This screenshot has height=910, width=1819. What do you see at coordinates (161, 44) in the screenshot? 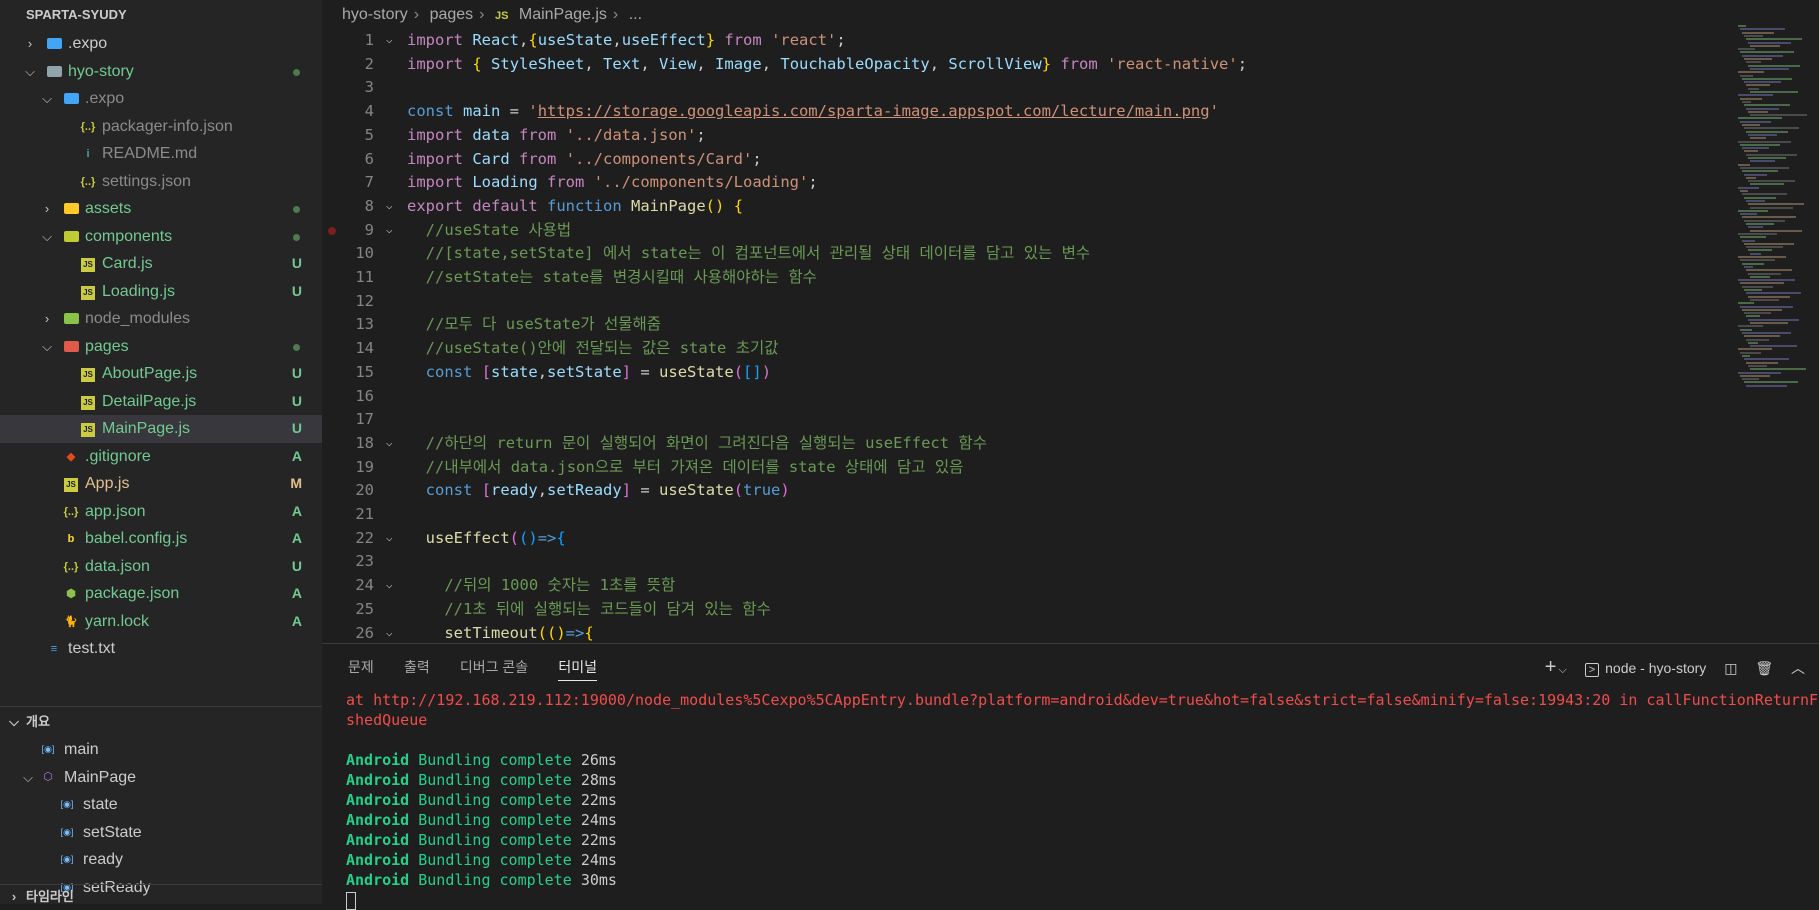
I see `folder-item: › .expo` at bounding box center [161, 44].